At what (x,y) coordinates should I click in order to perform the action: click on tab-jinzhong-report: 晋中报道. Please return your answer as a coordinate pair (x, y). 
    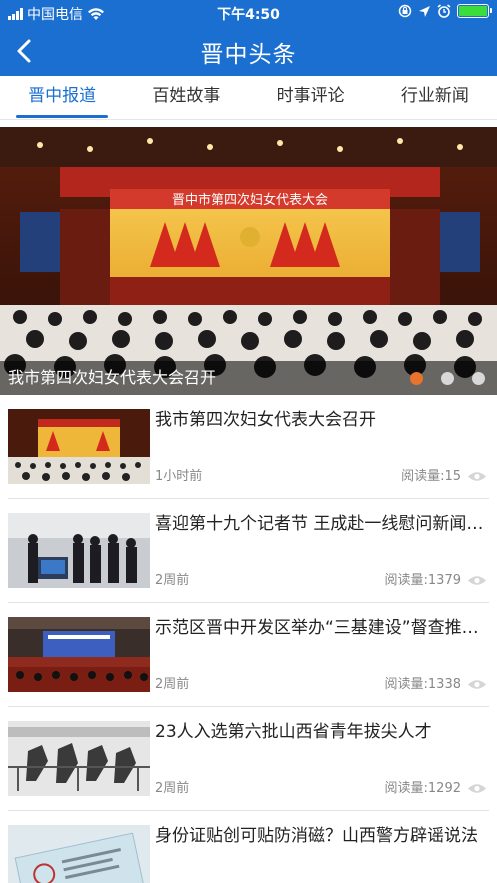
    Looking at the image, I should click on (62, 97).